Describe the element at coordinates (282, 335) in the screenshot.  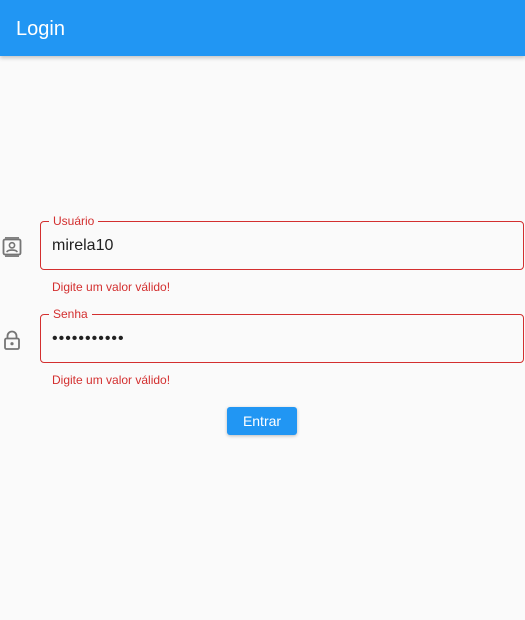
I see `password-field: Senha •••••••••••` at that location.